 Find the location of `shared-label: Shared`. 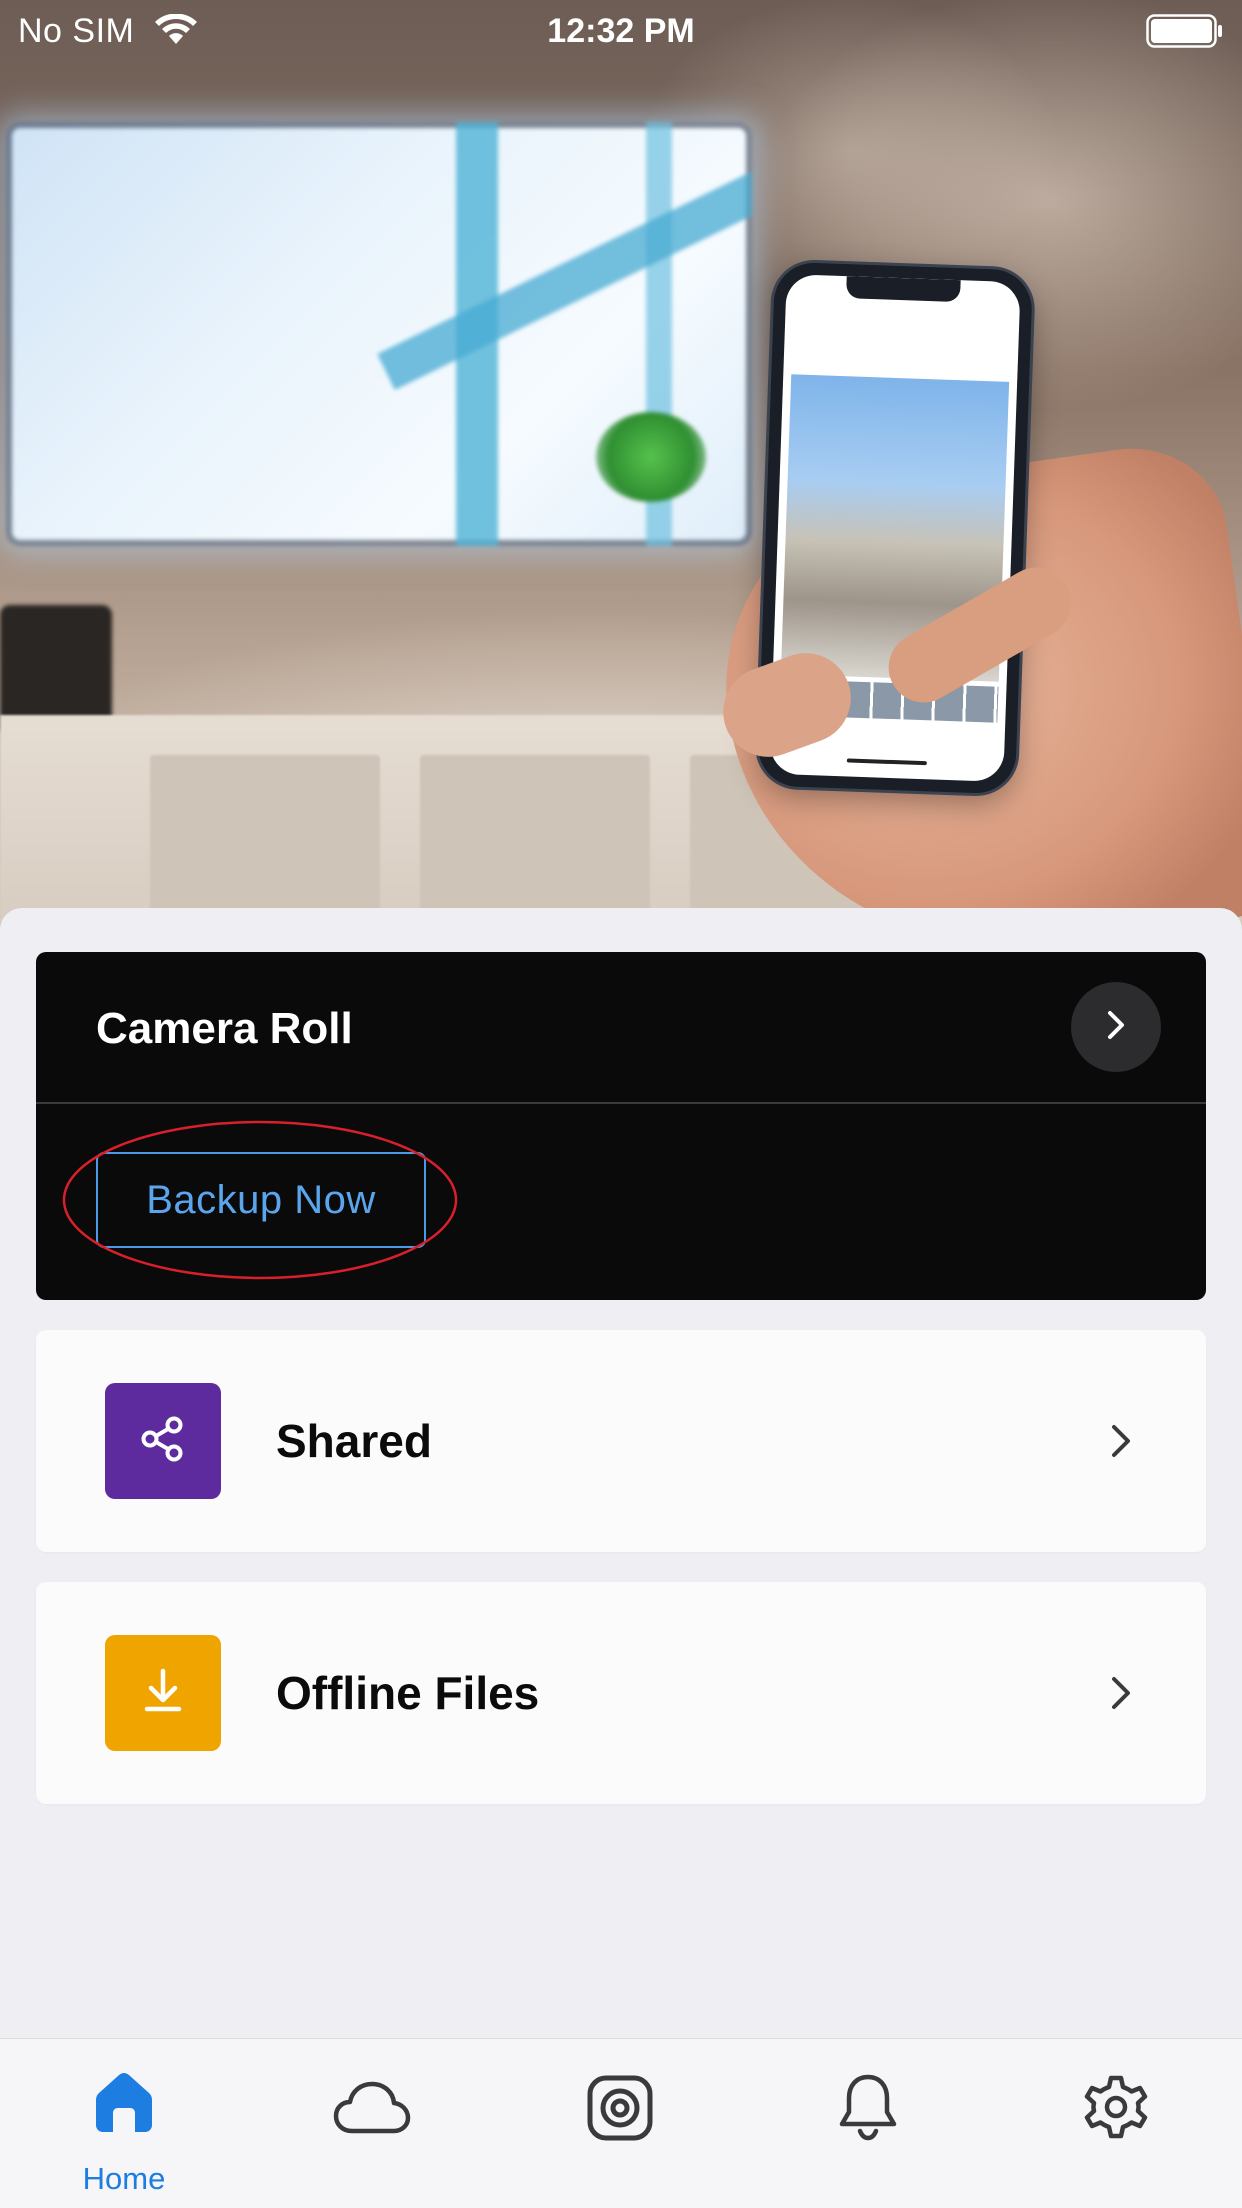

shared-label: Shared is located at coordinates (354, 1441).